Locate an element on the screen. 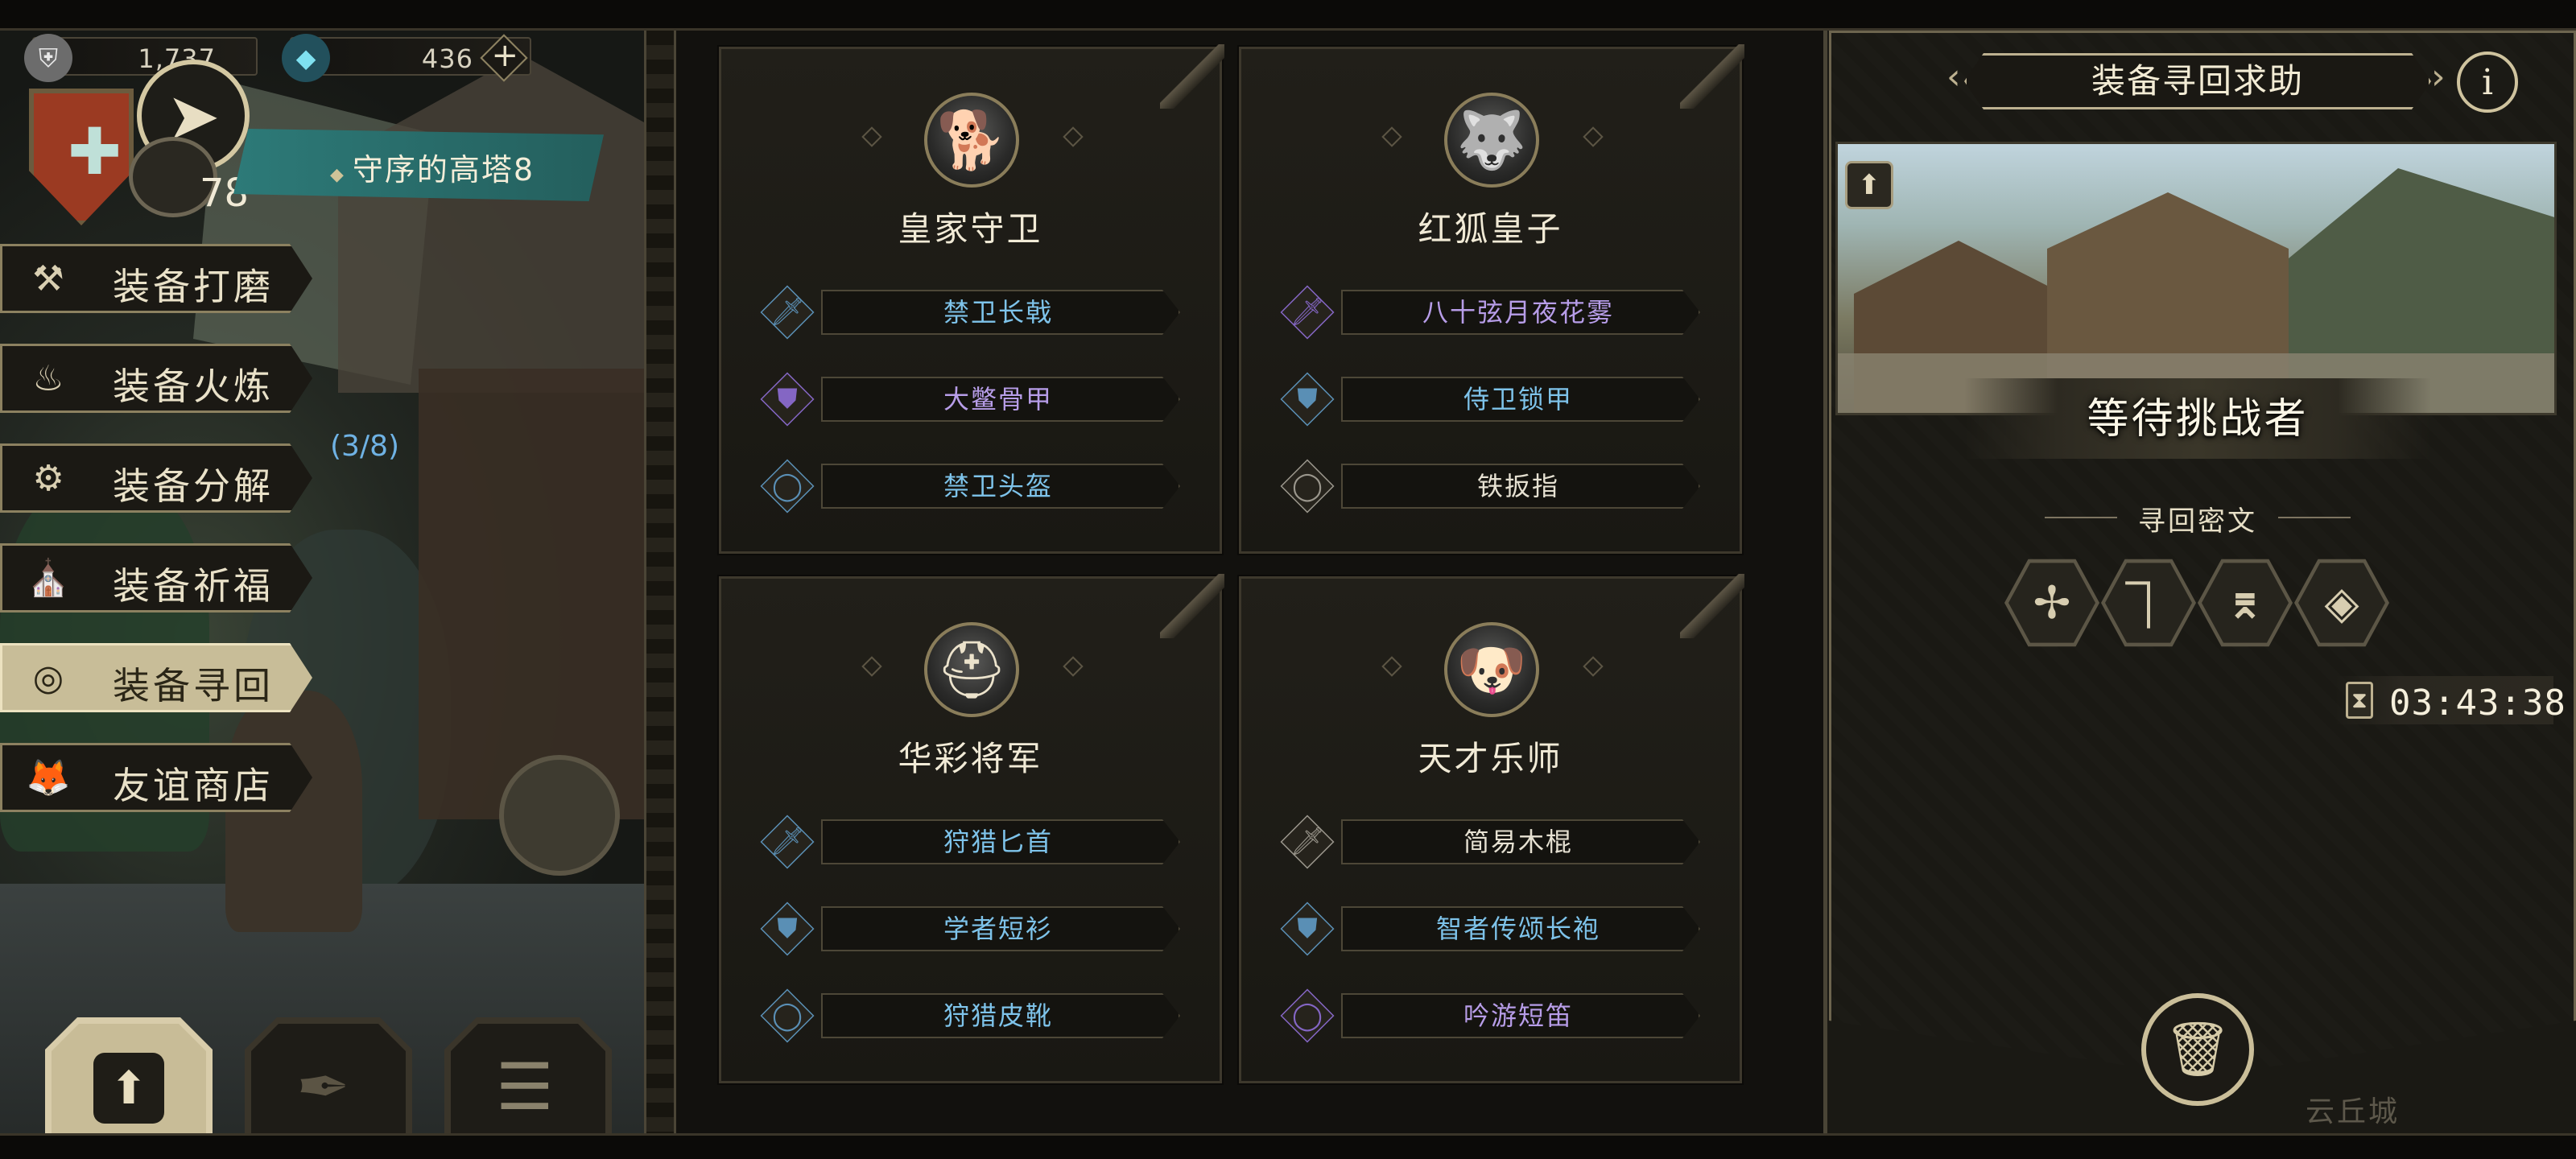  rune-glyph: ✢ is located at coordinates (2052, 602).